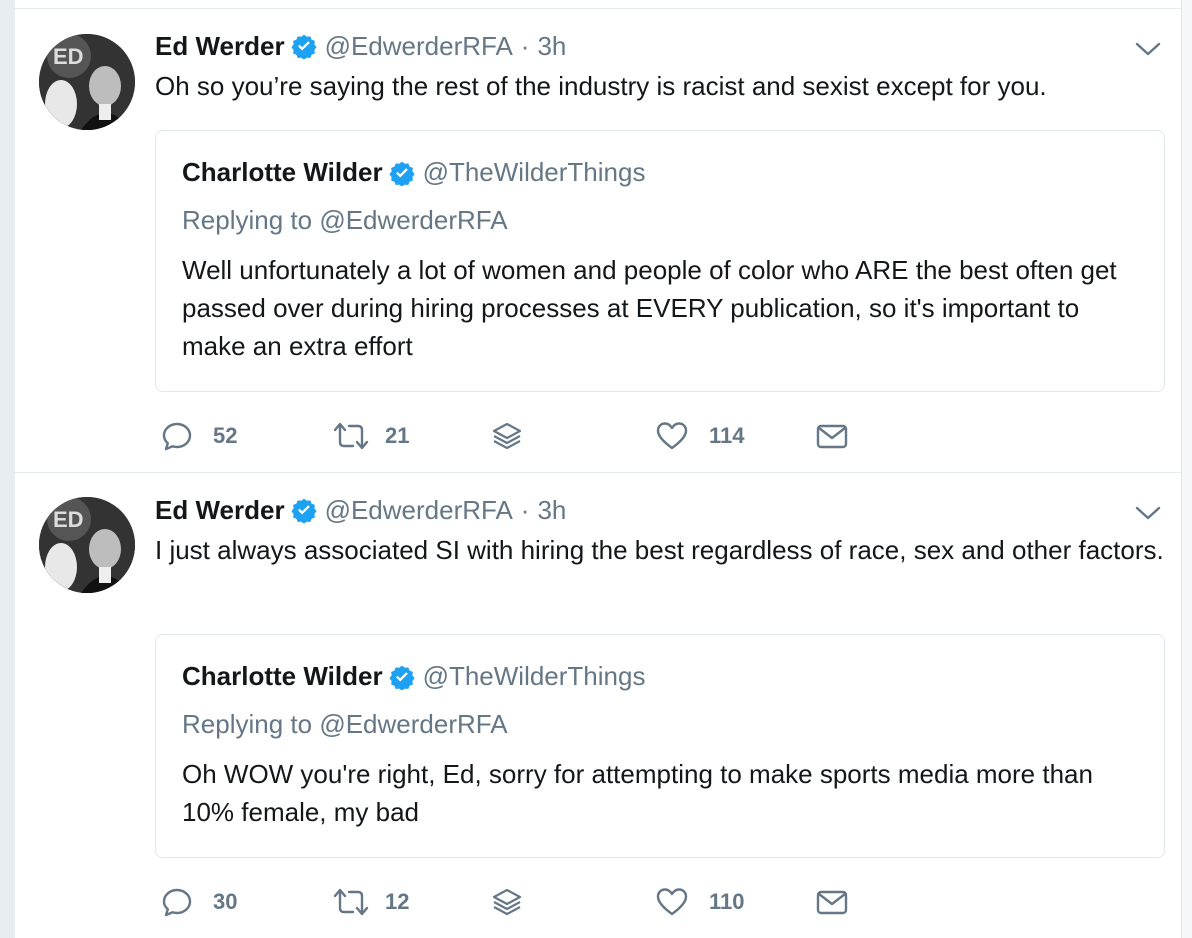 This screenshot has height=938, width=1192. I want to click on tweet-actions: 30 12 110, so click(511, 902).